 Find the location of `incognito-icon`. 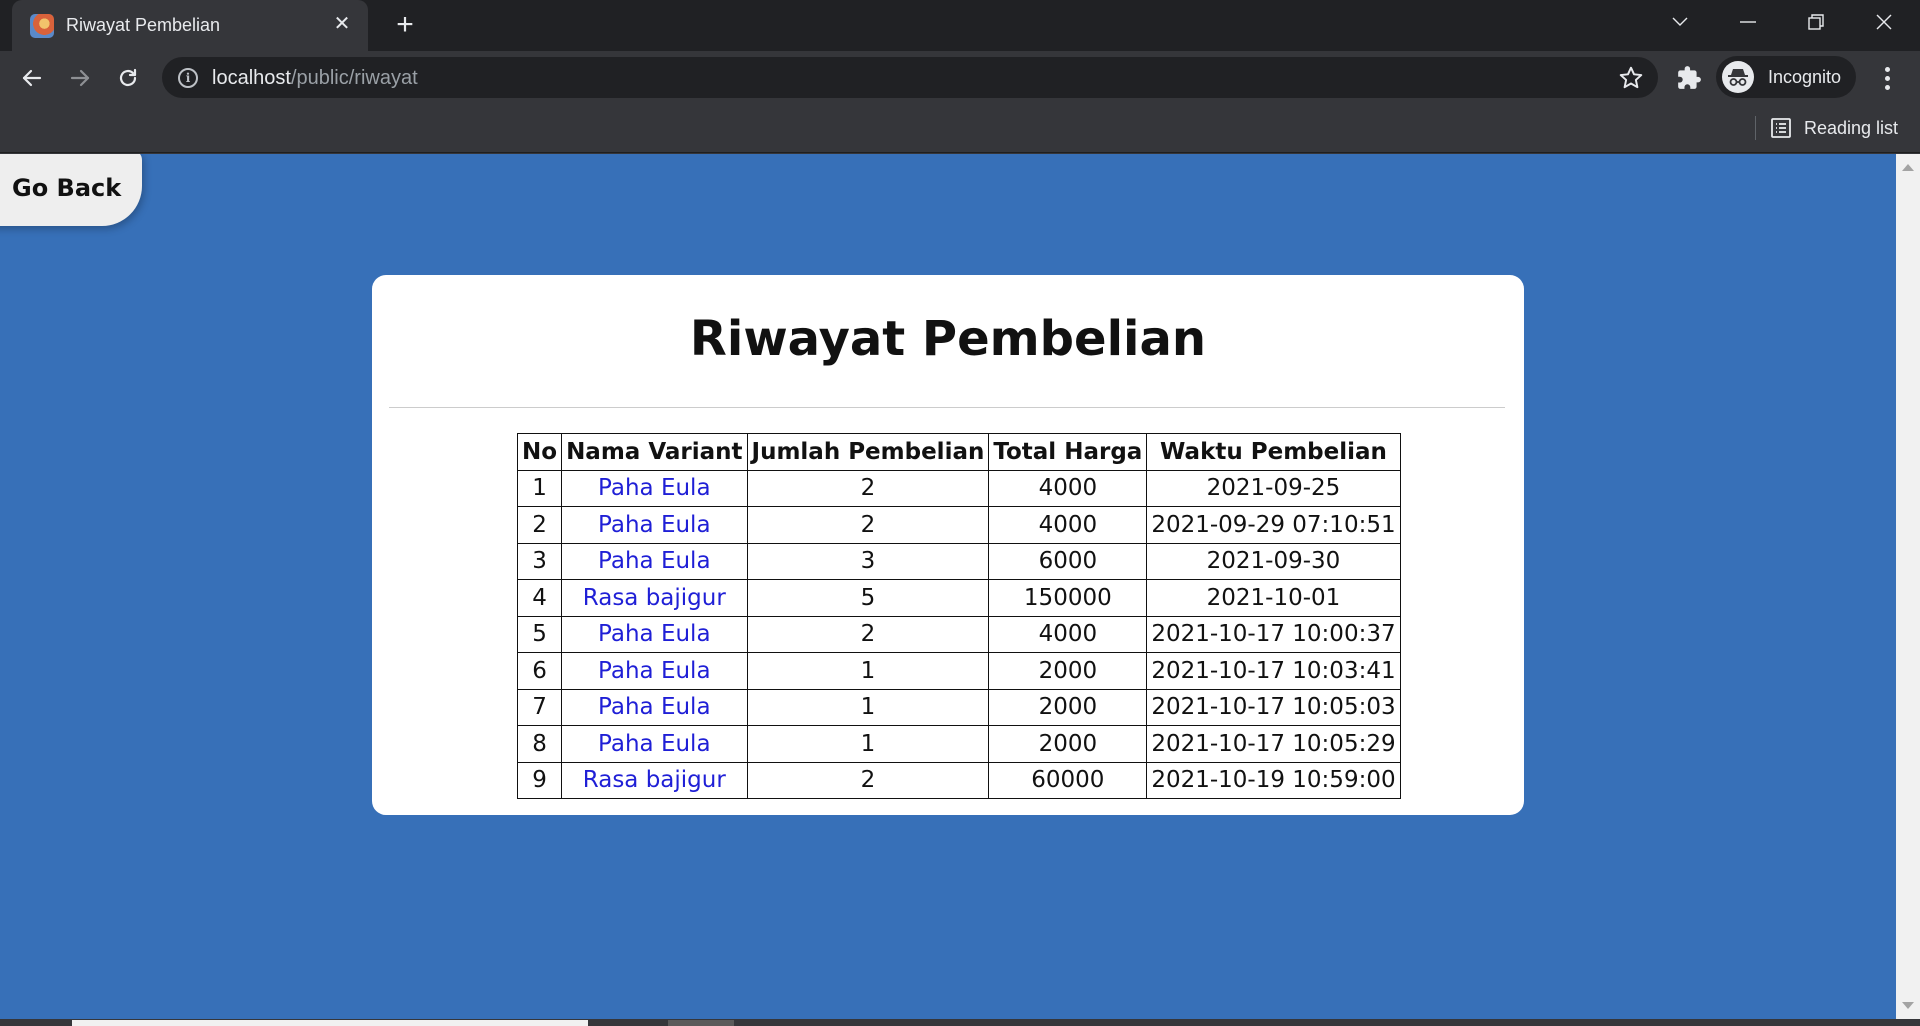

incognito-icon is located at coordinates (1738, 77).